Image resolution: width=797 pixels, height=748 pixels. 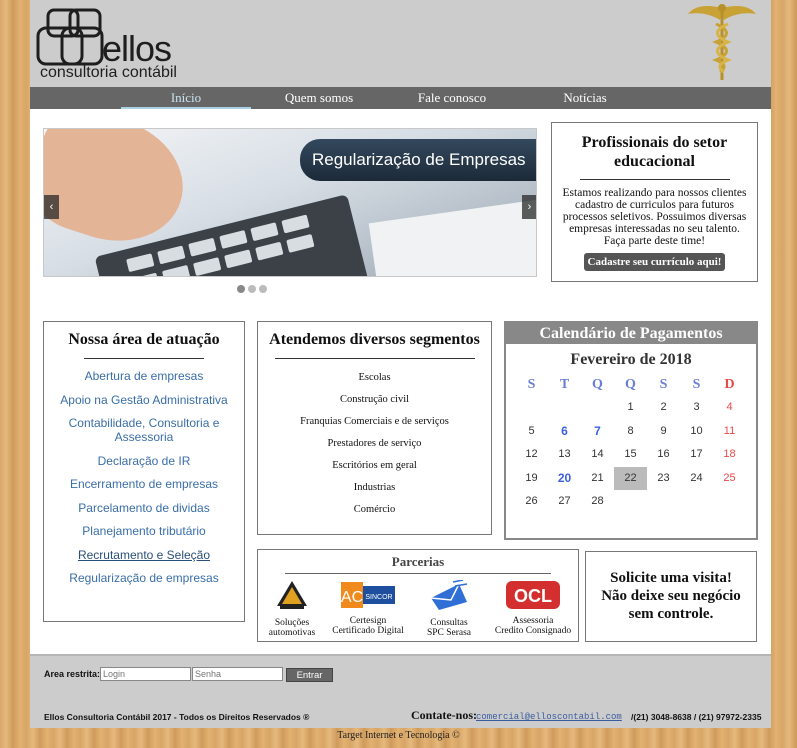 What do you see at coordinates (449, 623) in the screenshot?
I see `partner-line1: Consultas` at bounding box center [449, 623].